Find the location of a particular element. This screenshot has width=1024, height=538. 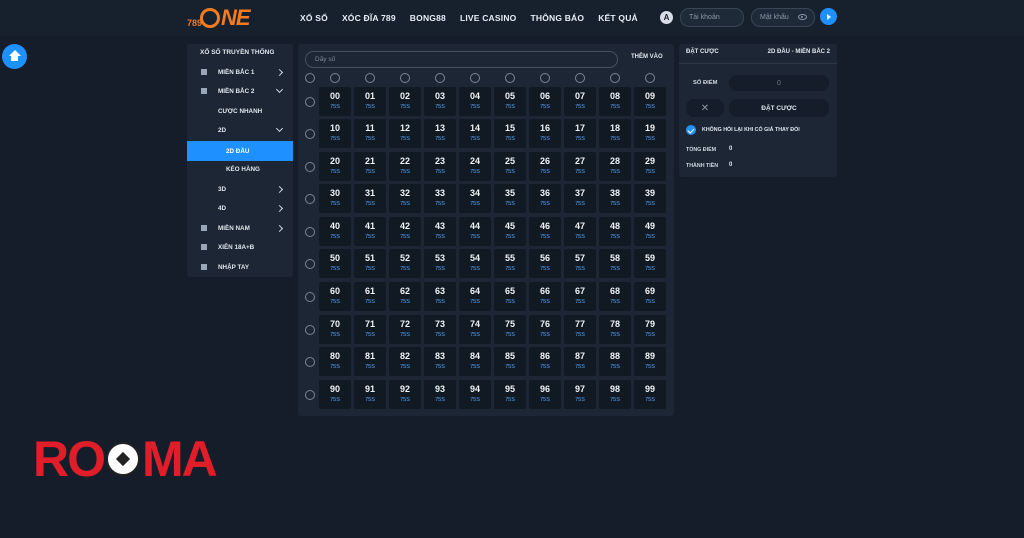

number-cell: 48 75S is located at coordinates (615, 231).